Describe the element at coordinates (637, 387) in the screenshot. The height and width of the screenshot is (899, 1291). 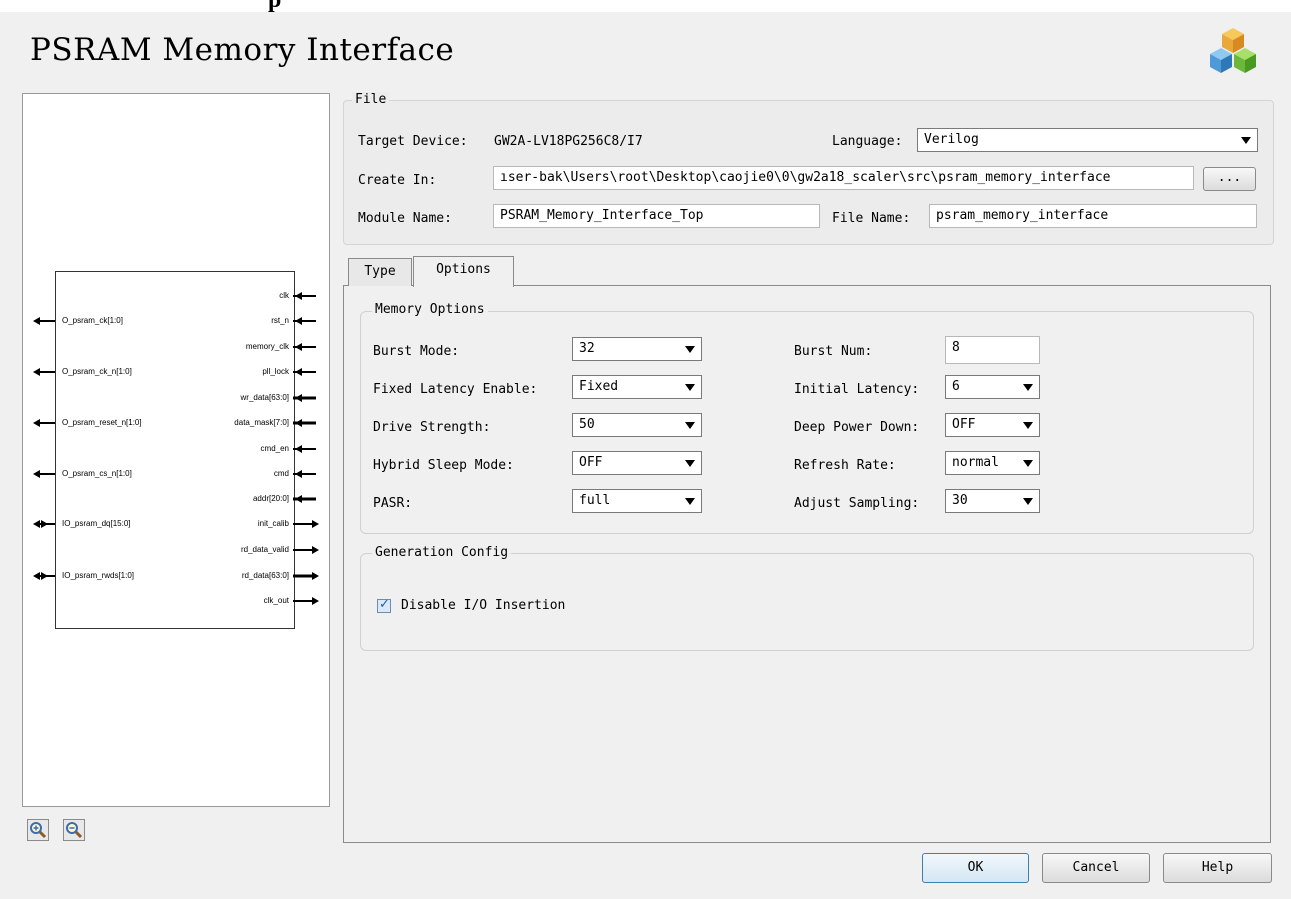
I see `fixed-latency-select: Fixed` at that location.